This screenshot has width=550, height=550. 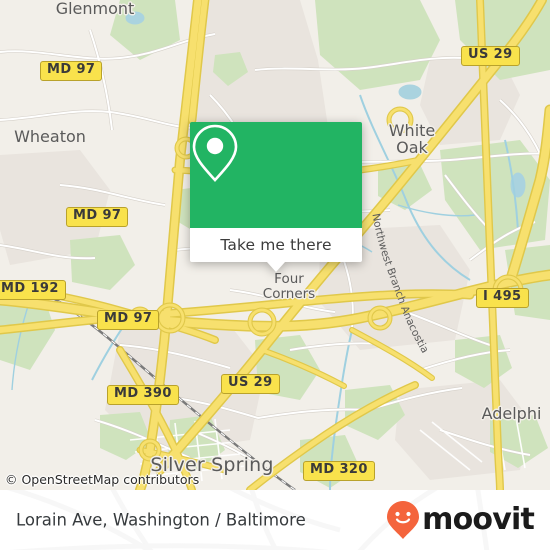 I want to click on take-me-there-button: Take me there, so click(x=276, y=245).